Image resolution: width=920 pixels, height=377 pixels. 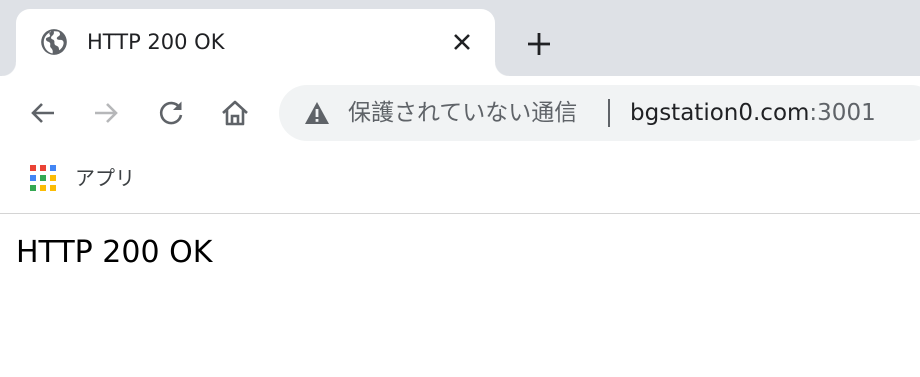 I want to click on globe-icon, so click(x=54, y=42).